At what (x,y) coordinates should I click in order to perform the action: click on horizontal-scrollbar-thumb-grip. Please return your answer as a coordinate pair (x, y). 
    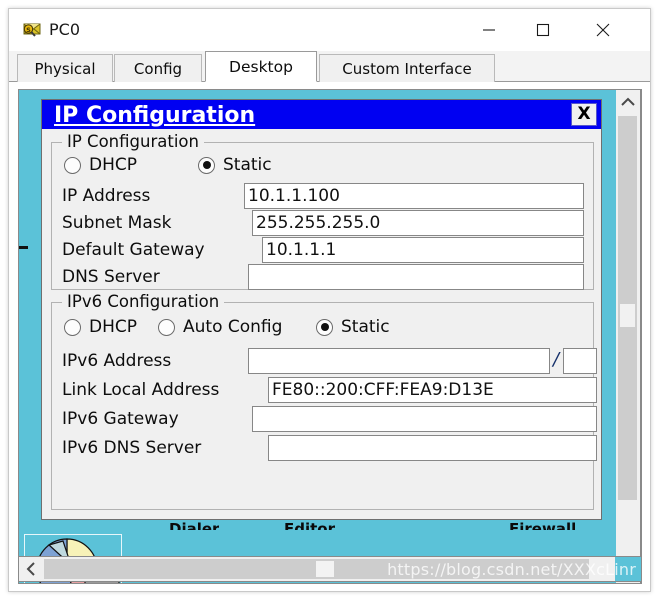
    Looking at the image, I should click on (325, 569).